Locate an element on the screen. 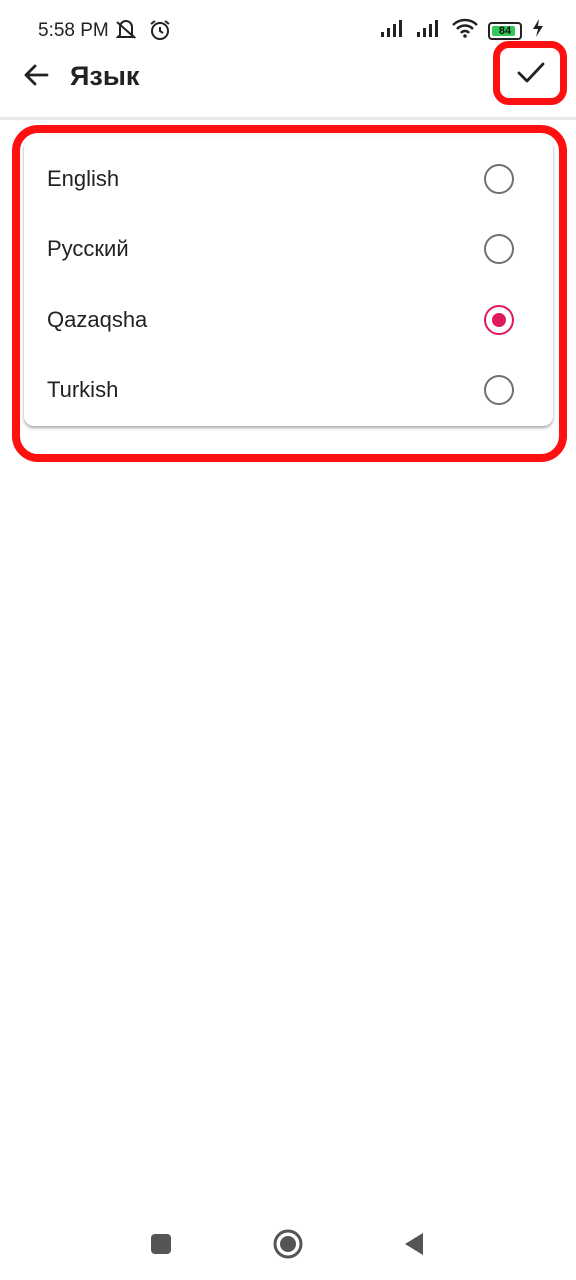  radio-selected-dot is located at coordinates (499, 320).